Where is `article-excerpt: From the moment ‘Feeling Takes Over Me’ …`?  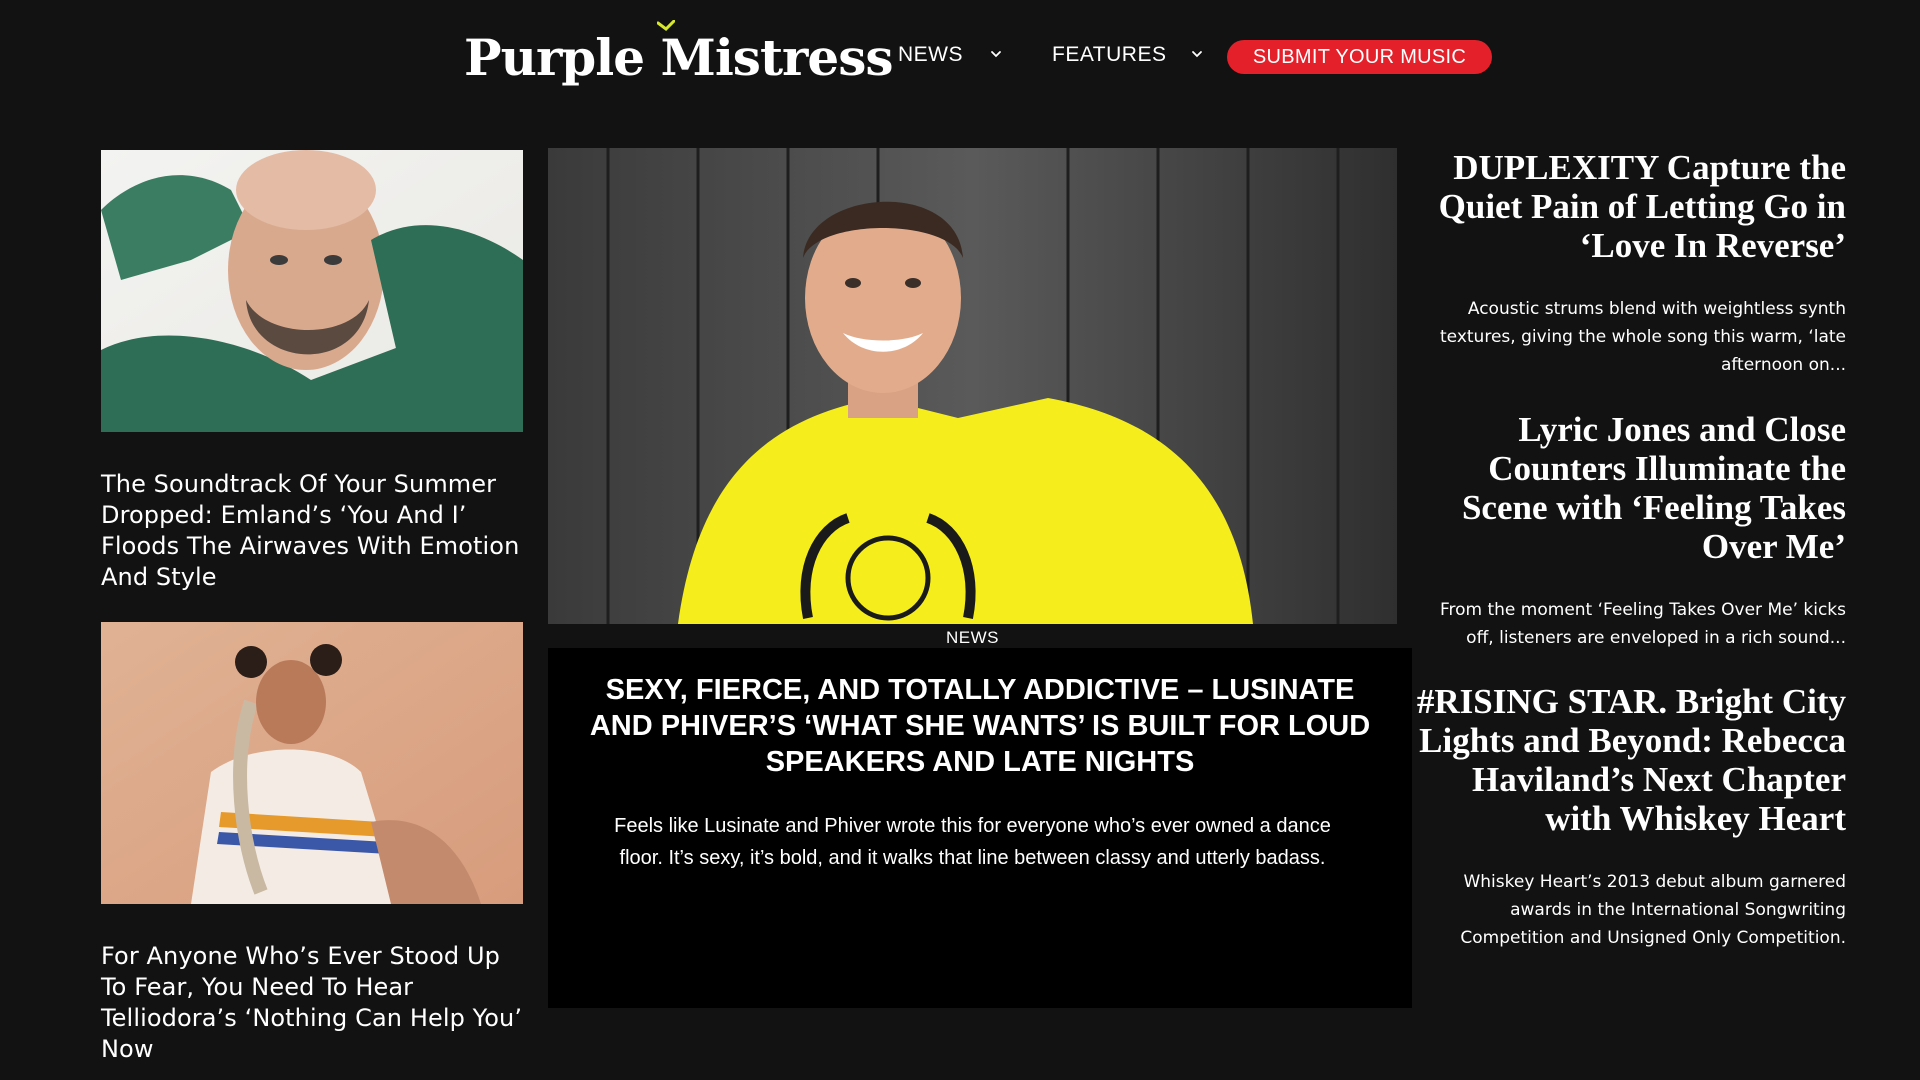
article-excerpt: From the moment ‘Feeling Takes Over Me’ … is located at coordinates (1642, 624).